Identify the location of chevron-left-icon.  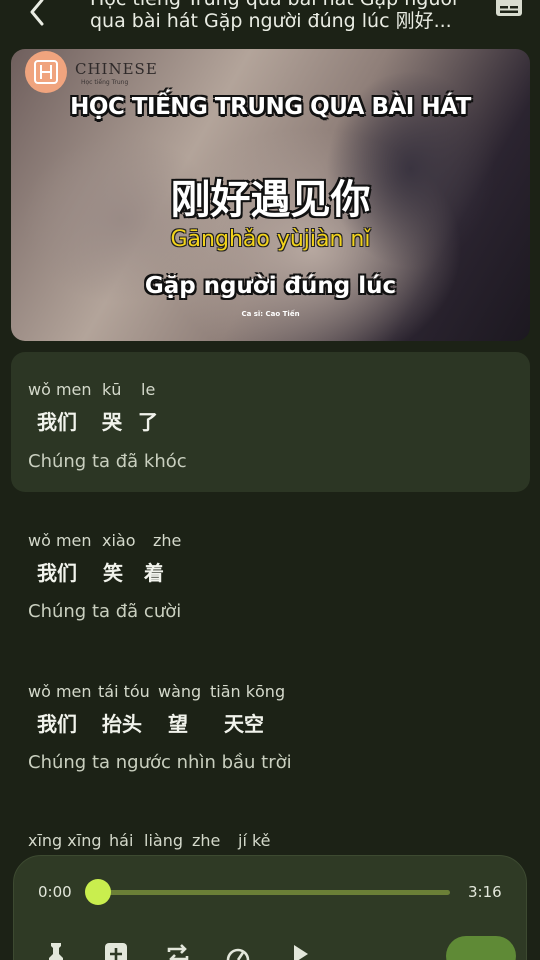
(37, 13).